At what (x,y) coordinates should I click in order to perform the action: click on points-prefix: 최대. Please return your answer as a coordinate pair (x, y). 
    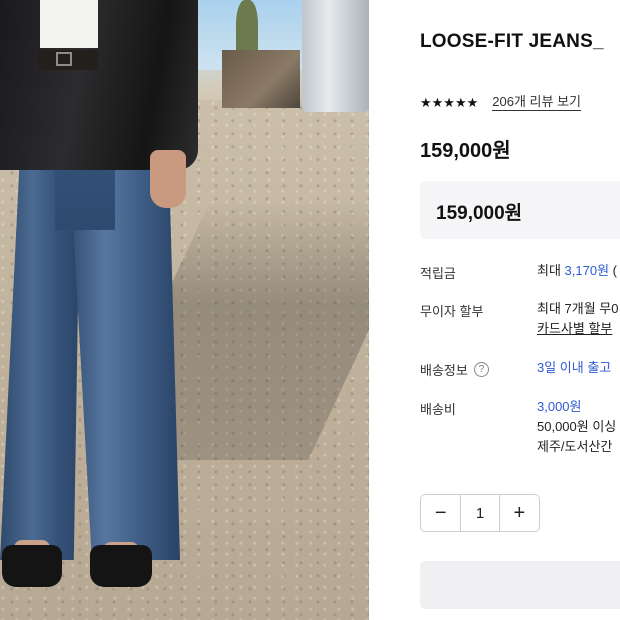
    Looking at the image, I should click on (551, 270).